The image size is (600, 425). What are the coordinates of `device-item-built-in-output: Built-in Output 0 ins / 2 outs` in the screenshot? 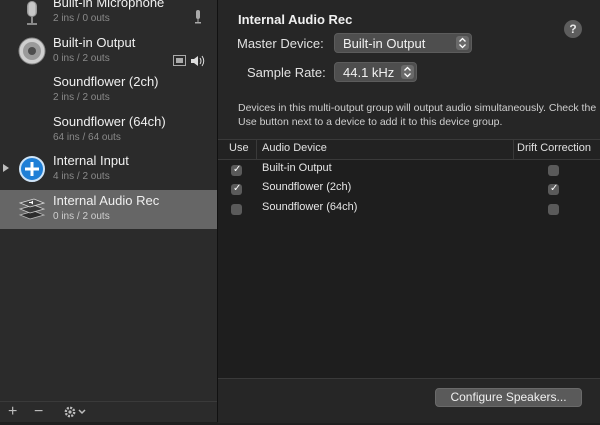 It's located at (108, 52).